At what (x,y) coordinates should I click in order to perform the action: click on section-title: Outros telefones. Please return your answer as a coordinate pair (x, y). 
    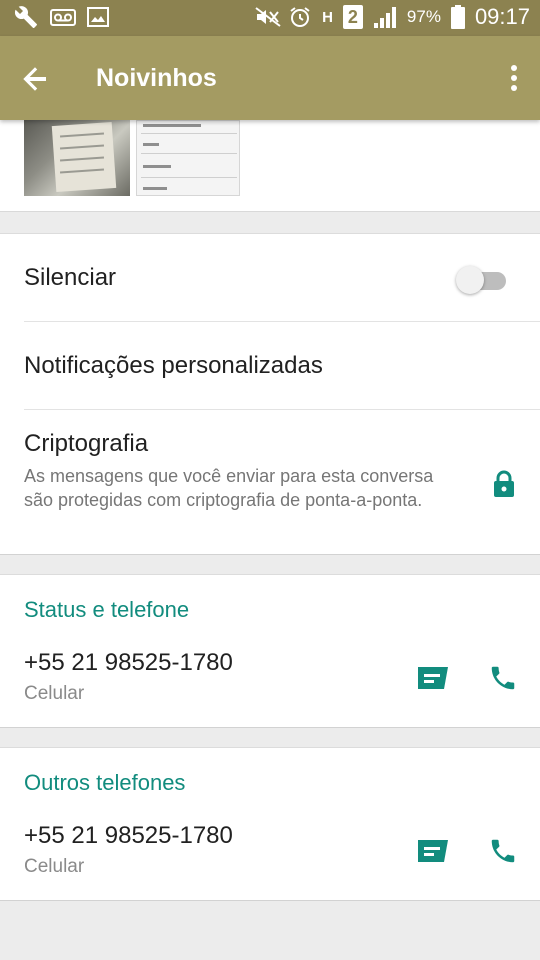
    Looking at the image, I should click on (105, 782).